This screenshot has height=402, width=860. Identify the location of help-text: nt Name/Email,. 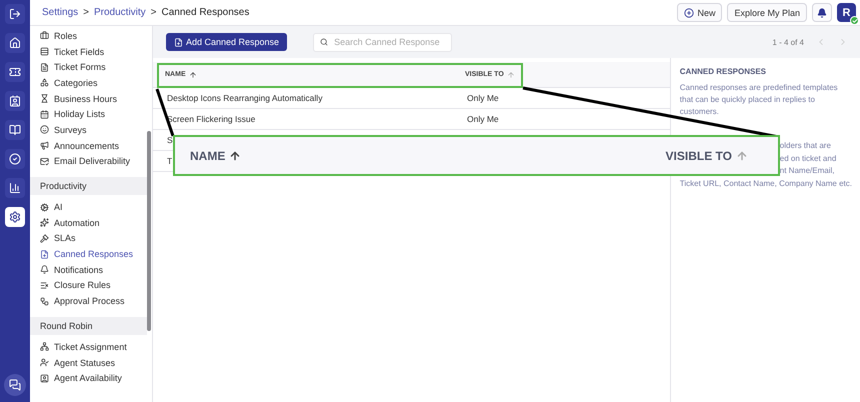
(807, 171).